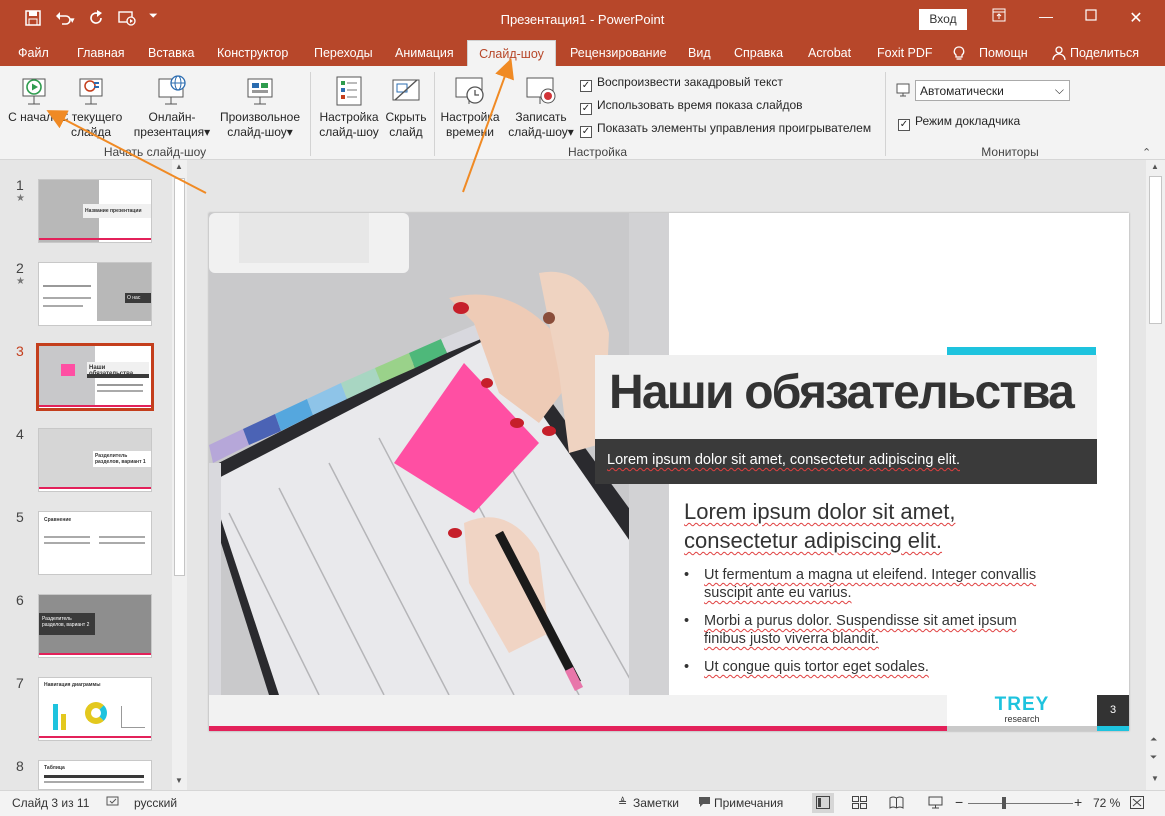  What do you see at coordinates (95, 294) in the screenshot?
I see `thumbnail-slide-2: О нас` at bounding box center [95, 294].